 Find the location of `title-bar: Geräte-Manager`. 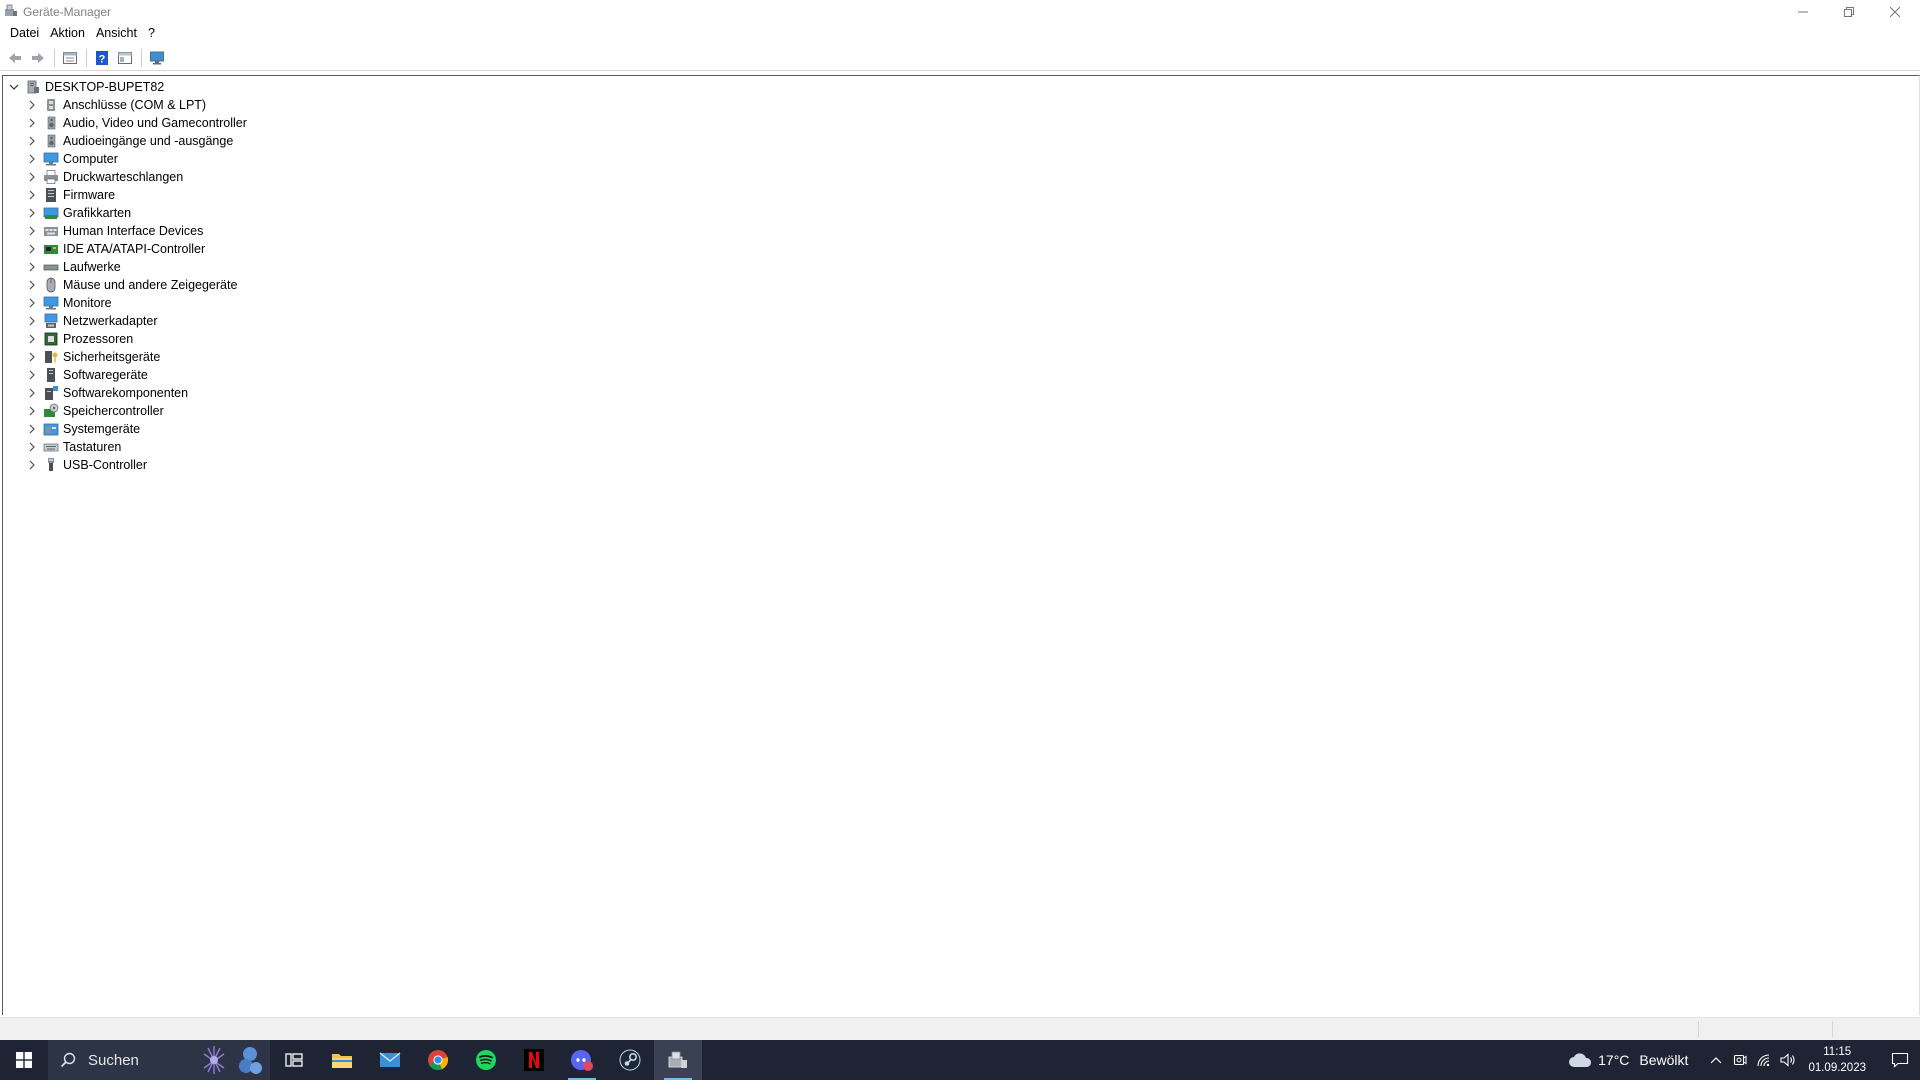

title-bar: Geräte-Manager is located at coordinates (960, 11).